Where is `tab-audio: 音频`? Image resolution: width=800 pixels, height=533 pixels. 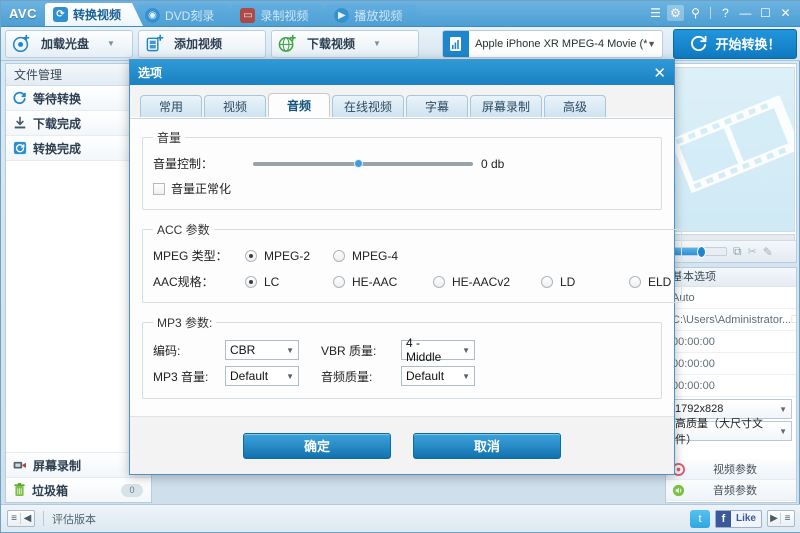 tab-audio: 音频 is located at coordinates (299, 105).